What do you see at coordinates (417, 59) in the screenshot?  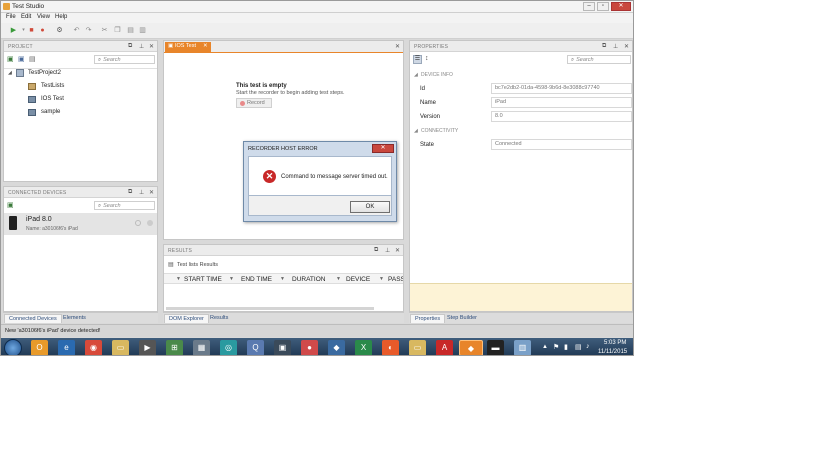 I see `categorized-view-icon: ☰` at bounding box center [417, 59].